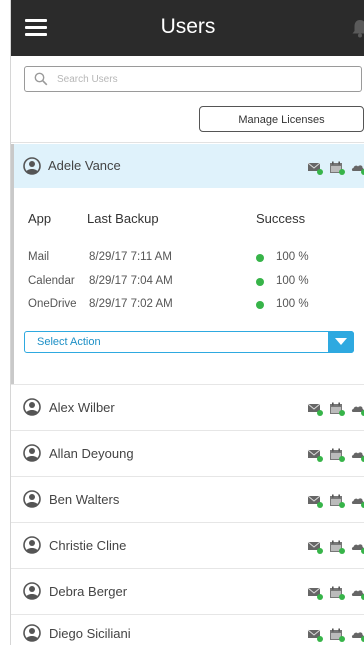 Image resolution: width=364 pixels, height=645 pixels. I want to click on user-list-item: Debra Berger, so click(187, 591).